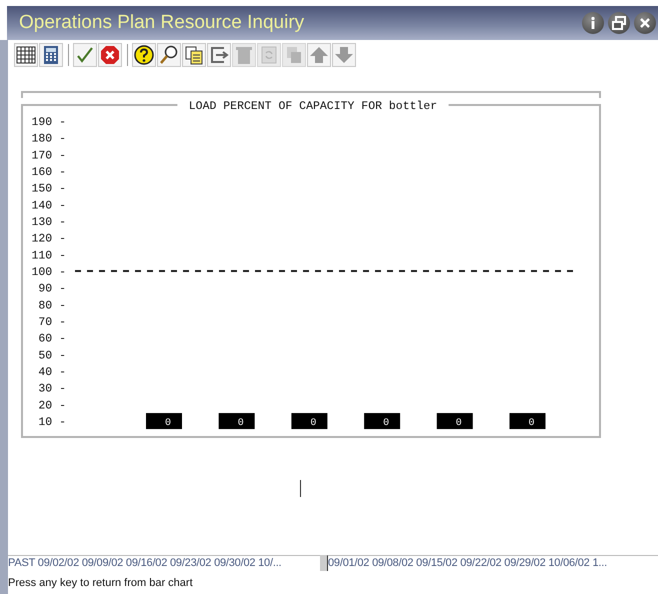  I want to click on calendar-button, so click(26, 55).